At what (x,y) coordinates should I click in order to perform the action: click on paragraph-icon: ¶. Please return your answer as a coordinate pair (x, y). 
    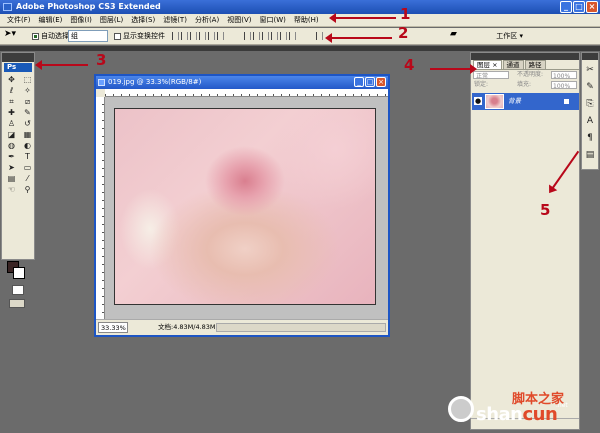
    Looking at the image, I should click on (590, 138).